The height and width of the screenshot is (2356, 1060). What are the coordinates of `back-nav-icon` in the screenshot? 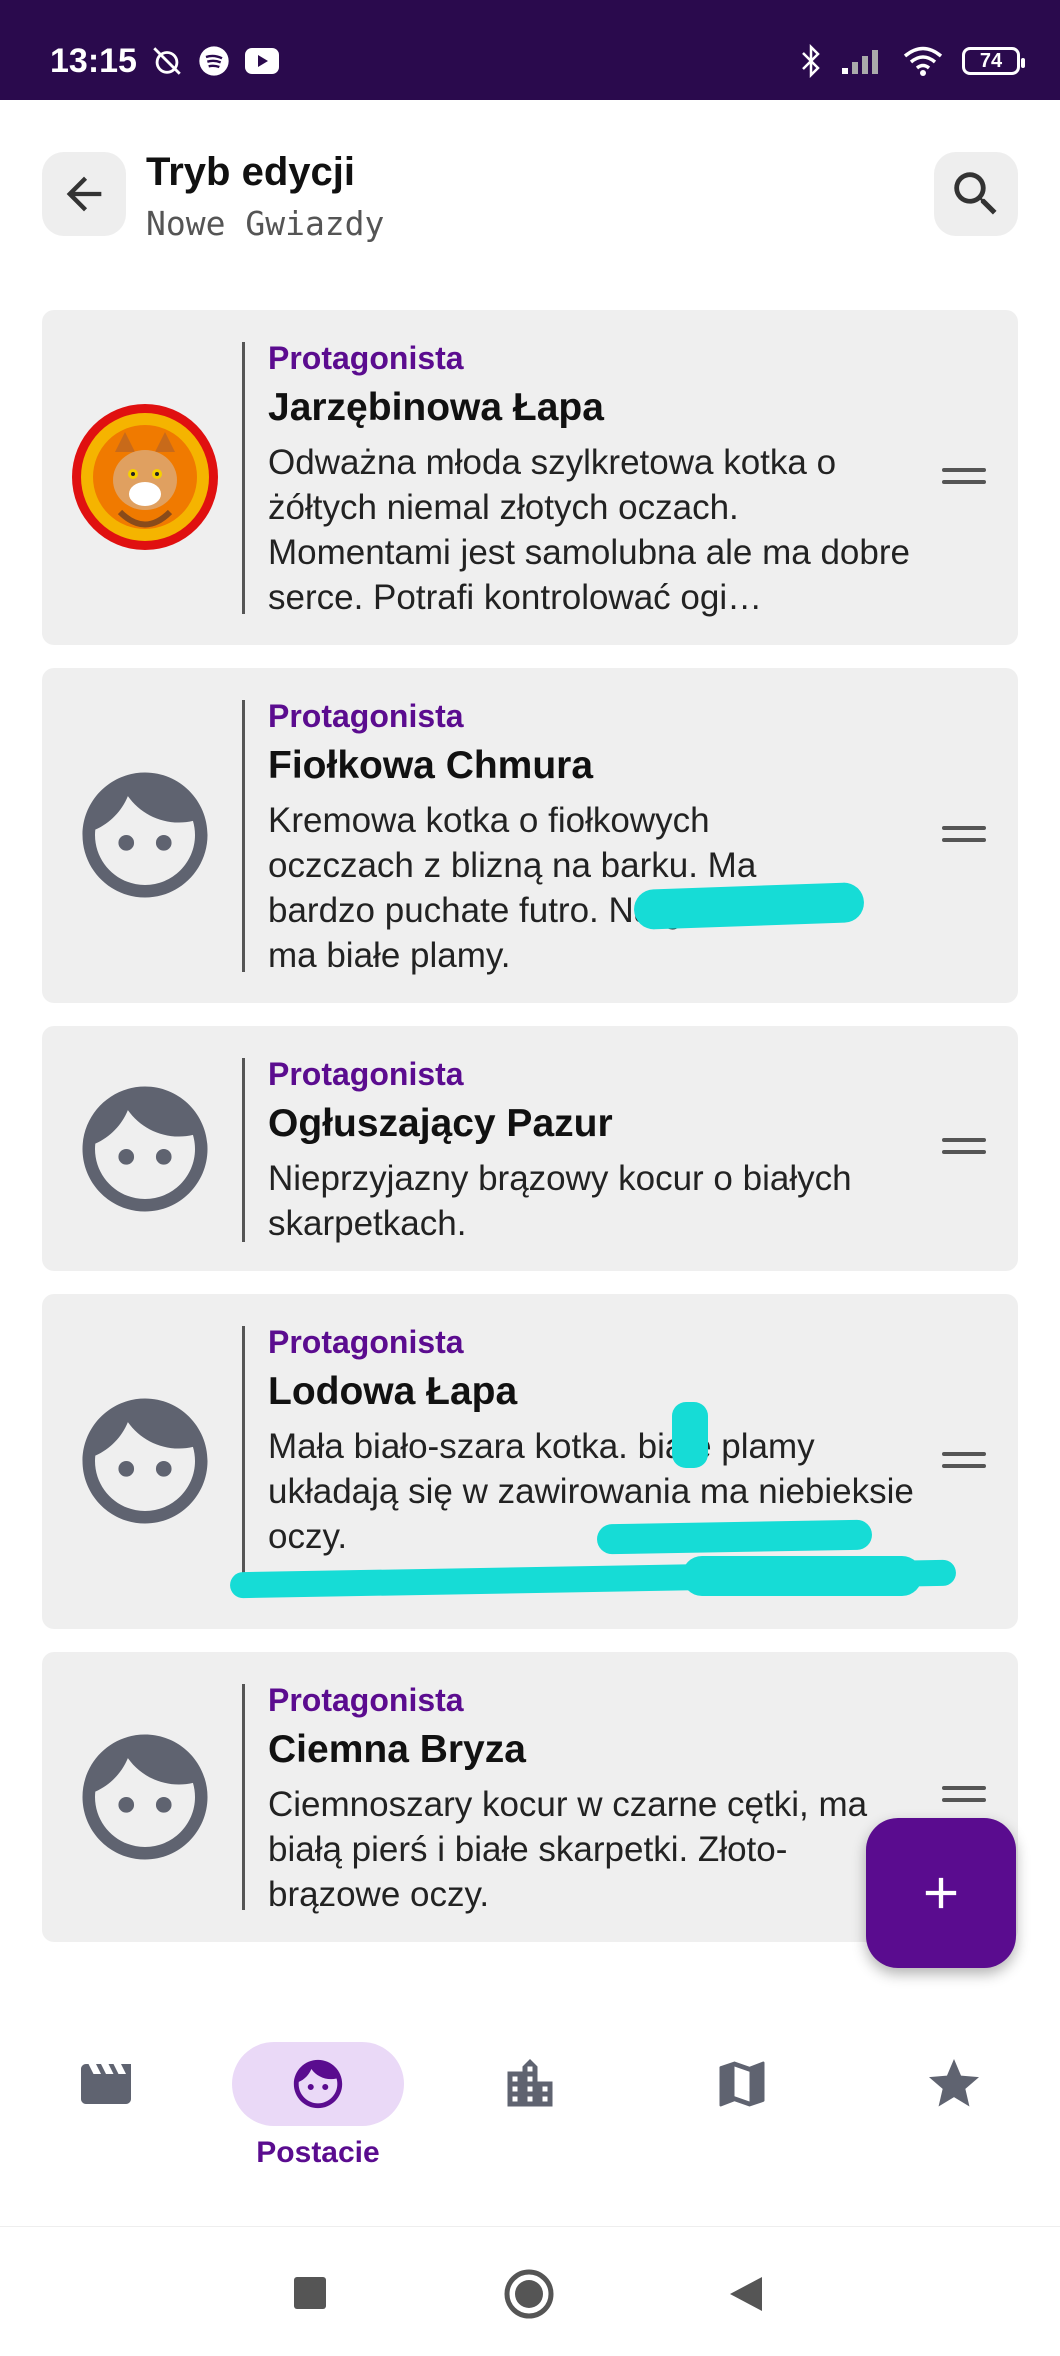 It's located at (746, 2294).